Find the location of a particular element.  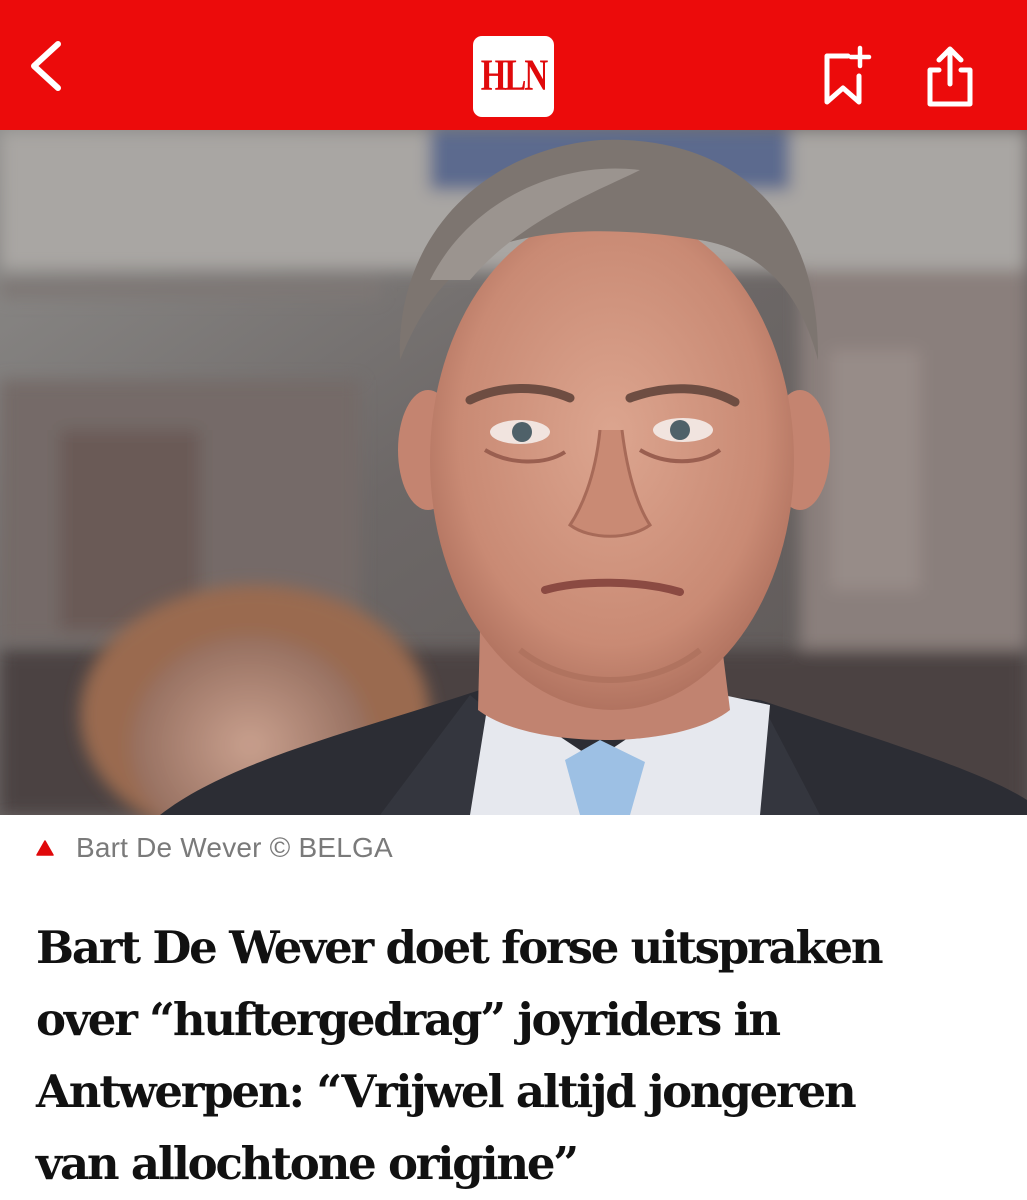

share-button is located at coordinates (950, 76).